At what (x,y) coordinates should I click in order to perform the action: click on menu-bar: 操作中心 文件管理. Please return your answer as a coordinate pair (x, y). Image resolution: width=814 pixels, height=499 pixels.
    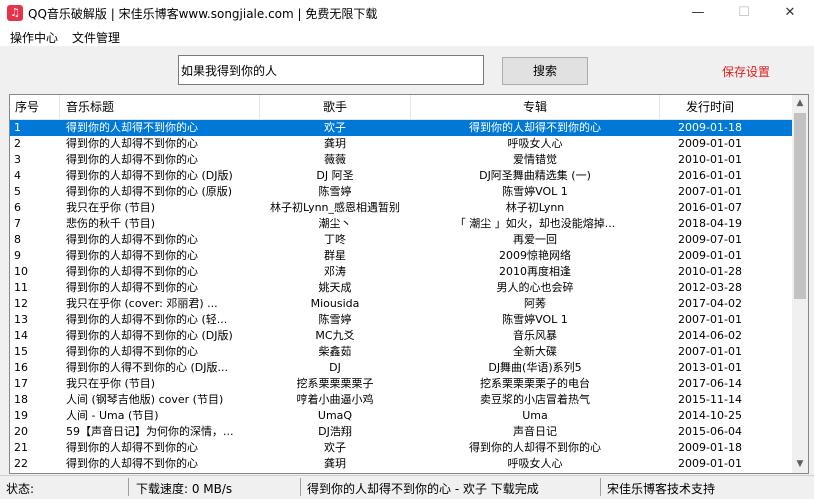
    Looking at the image, I should click on (407, 36).